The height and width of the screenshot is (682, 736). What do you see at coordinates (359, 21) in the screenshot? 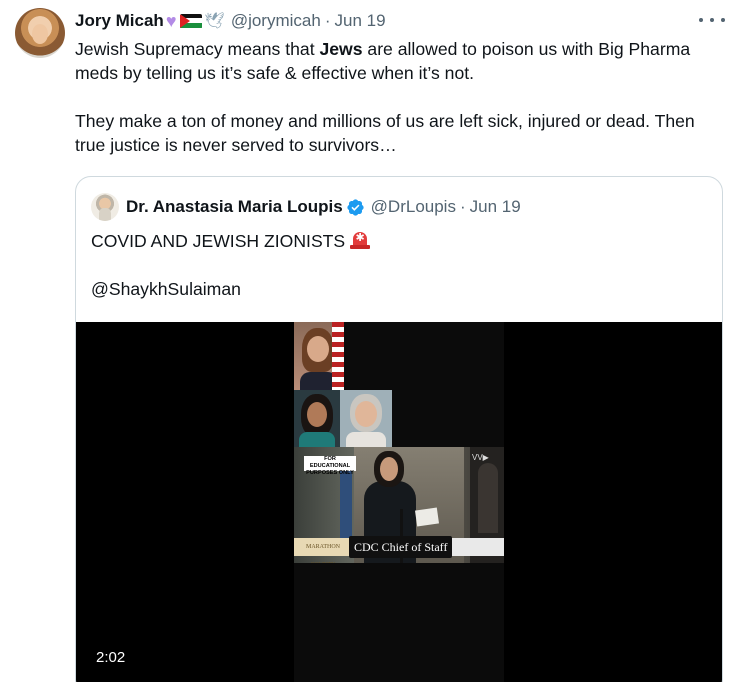
I see `tweet-date: Jun 19` at bounding box center [359, 21].